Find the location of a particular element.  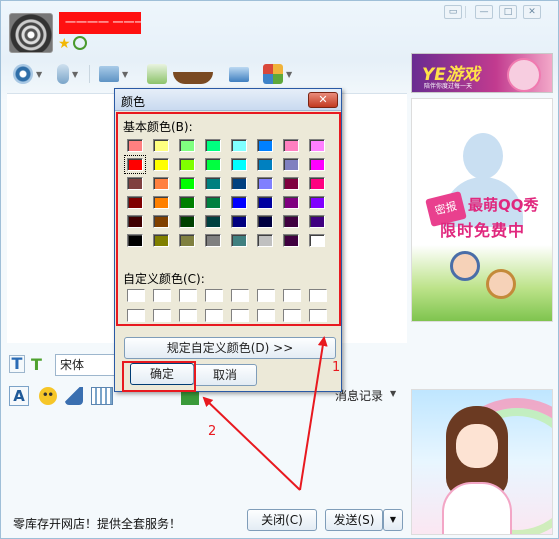

annotation-arrows is located at coordinates (265, 413).